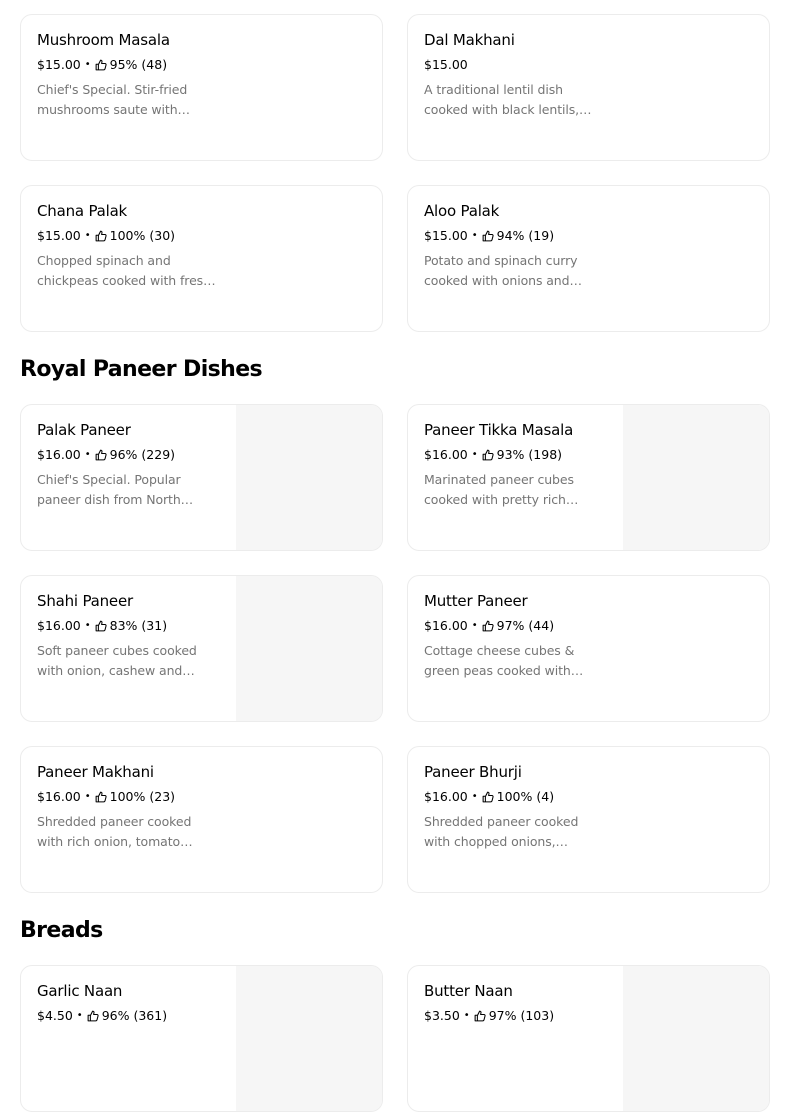 This screenshot has width=804, height=1120. I want to click on item-meta: $16.00 • 96% (229), so click(106, 455).